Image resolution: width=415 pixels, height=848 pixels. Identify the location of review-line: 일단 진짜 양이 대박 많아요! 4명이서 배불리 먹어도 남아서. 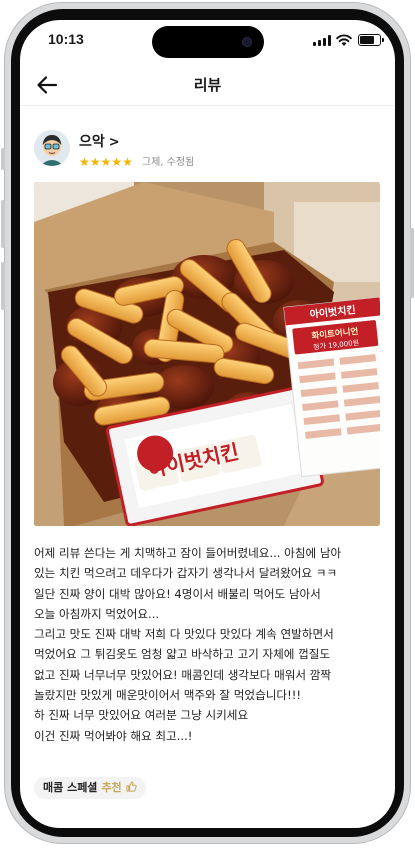
(177, 593).